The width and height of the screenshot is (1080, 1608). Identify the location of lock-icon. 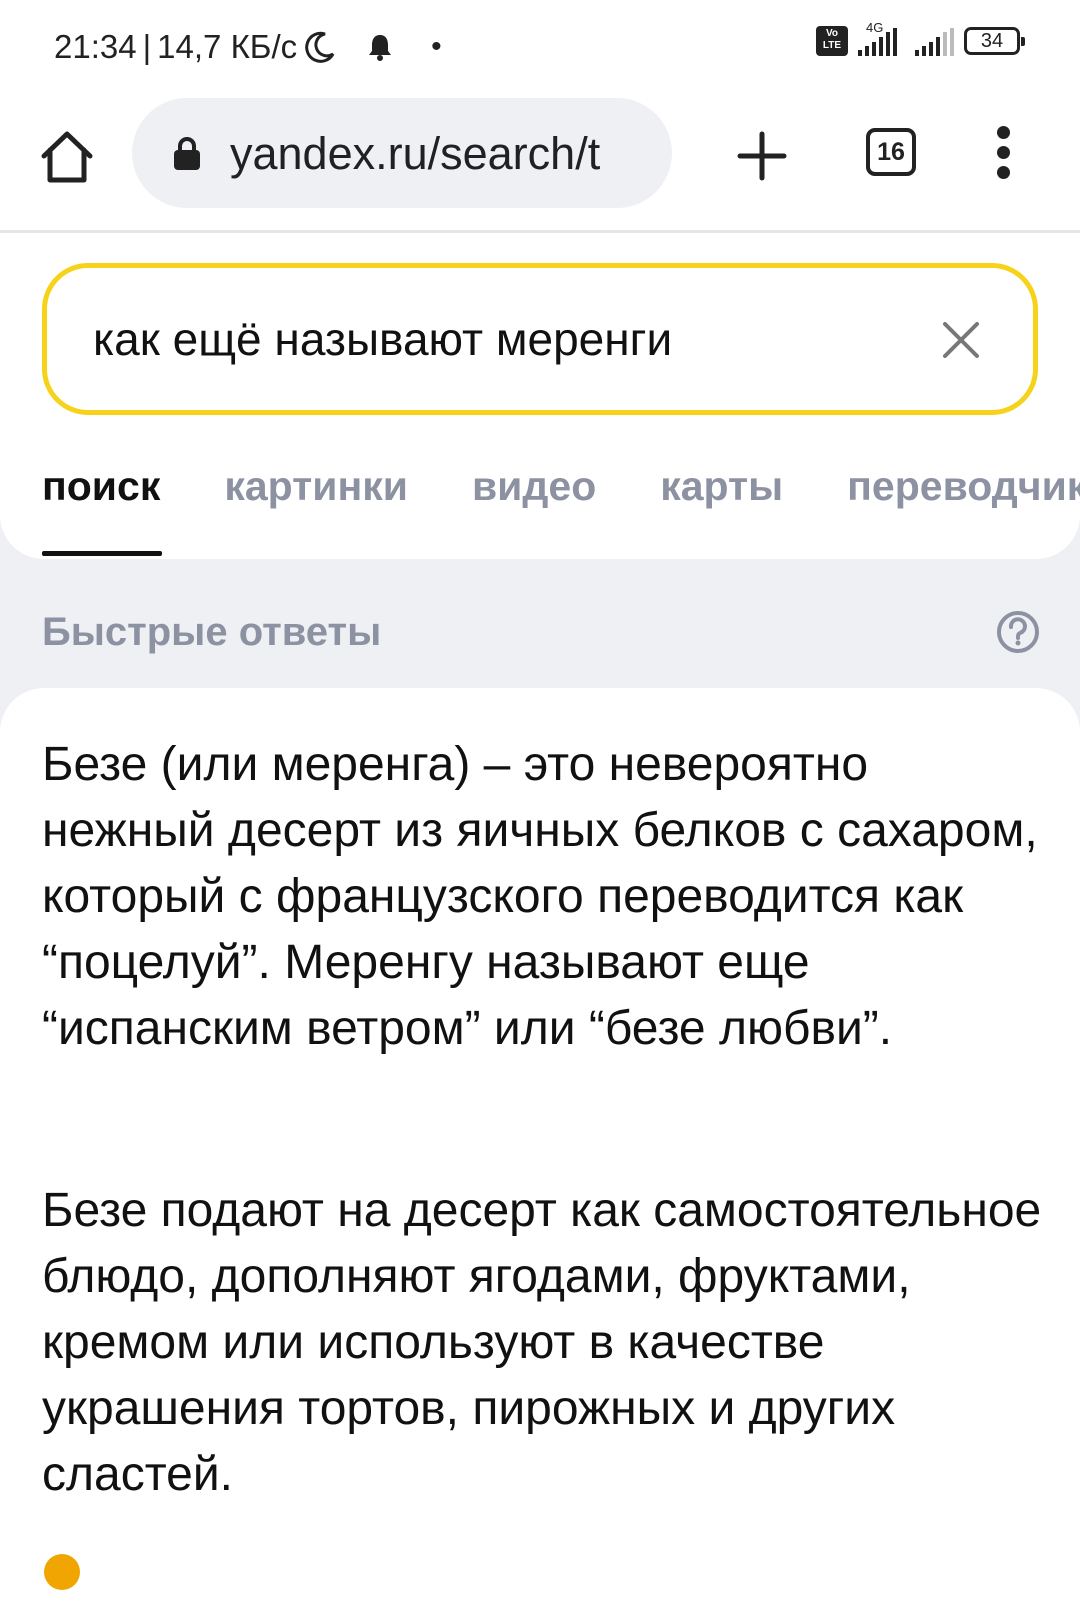
(187, 153).